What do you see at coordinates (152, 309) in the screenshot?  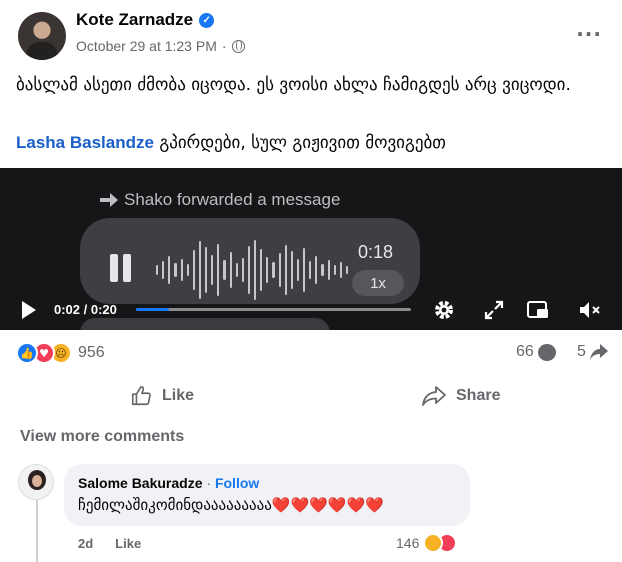 I see `video-progress-fill` at bounding box center [152, 309].